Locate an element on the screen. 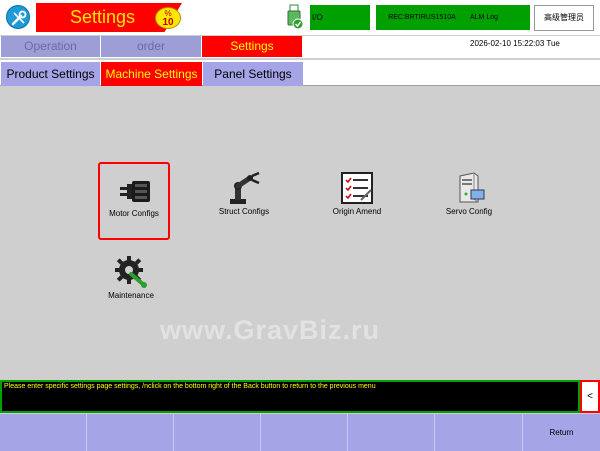  tile-maintenance: Maintenance is located at coordinates (131, 285).